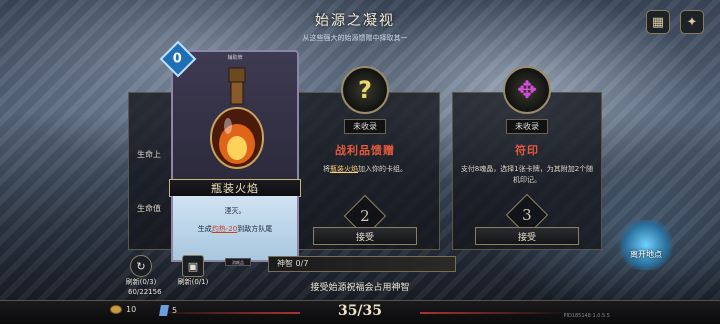 This screenshot has height=324, width=720. Describe the element at coordinates (238, 262) in the screenshot. I see `card-footer: 消耗品` at that location.